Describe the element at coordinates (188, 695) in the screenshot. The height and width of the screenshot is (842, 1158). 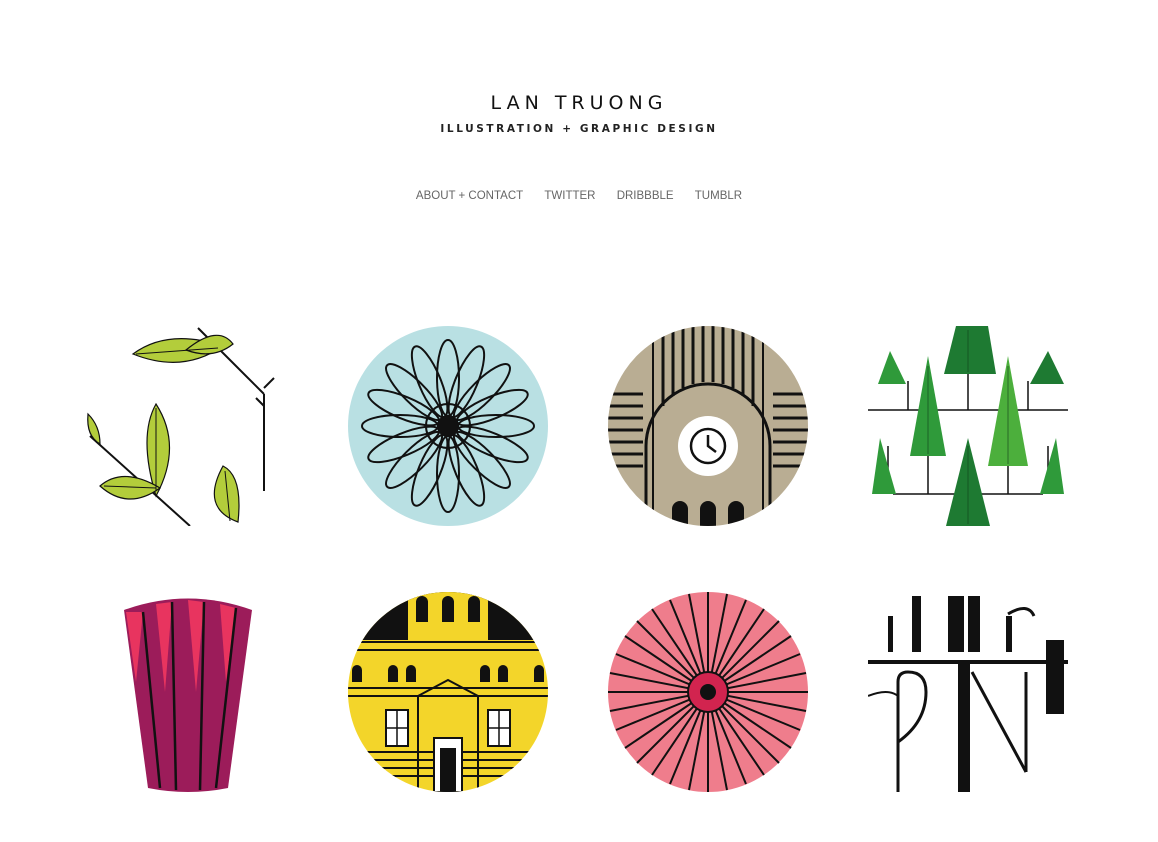
I see `pink-petal-icon` at that location.